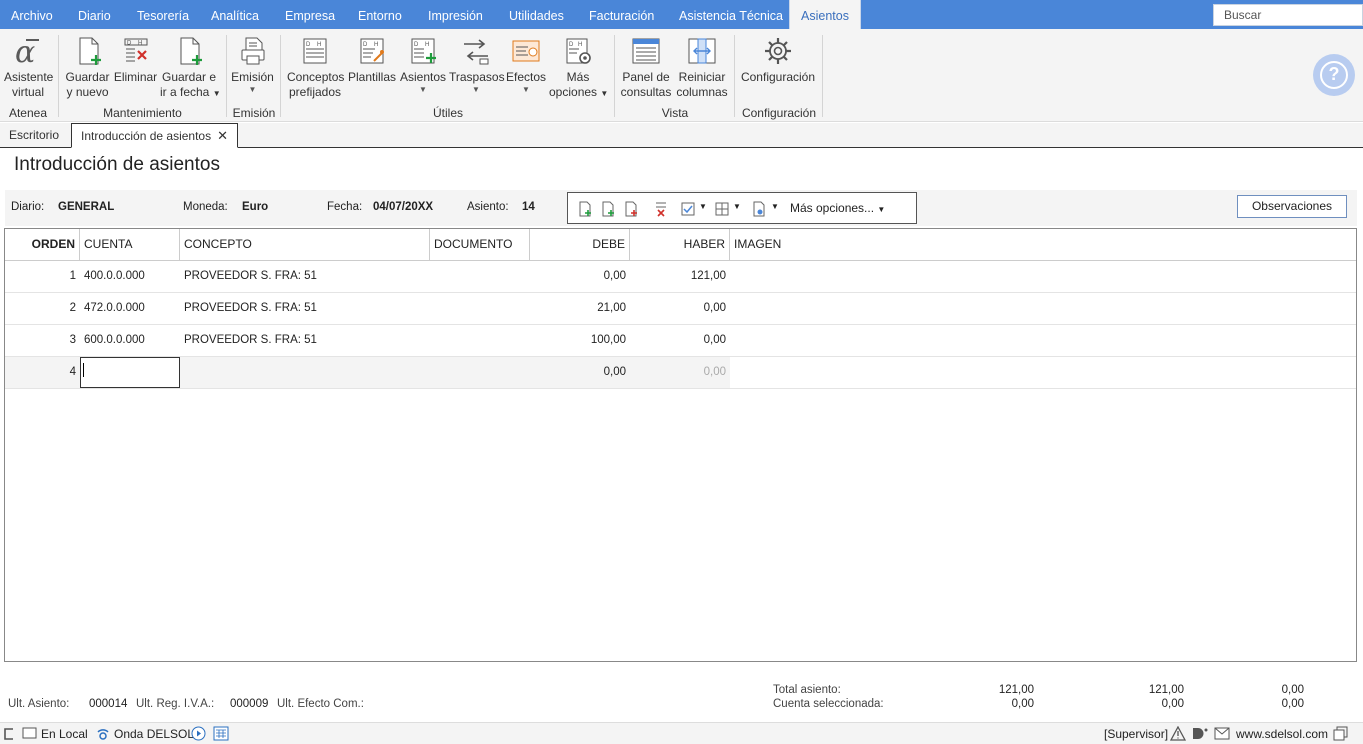 This screenshot has height=744, width=1363. I want to click on warning-icon, so click(1178, 733).